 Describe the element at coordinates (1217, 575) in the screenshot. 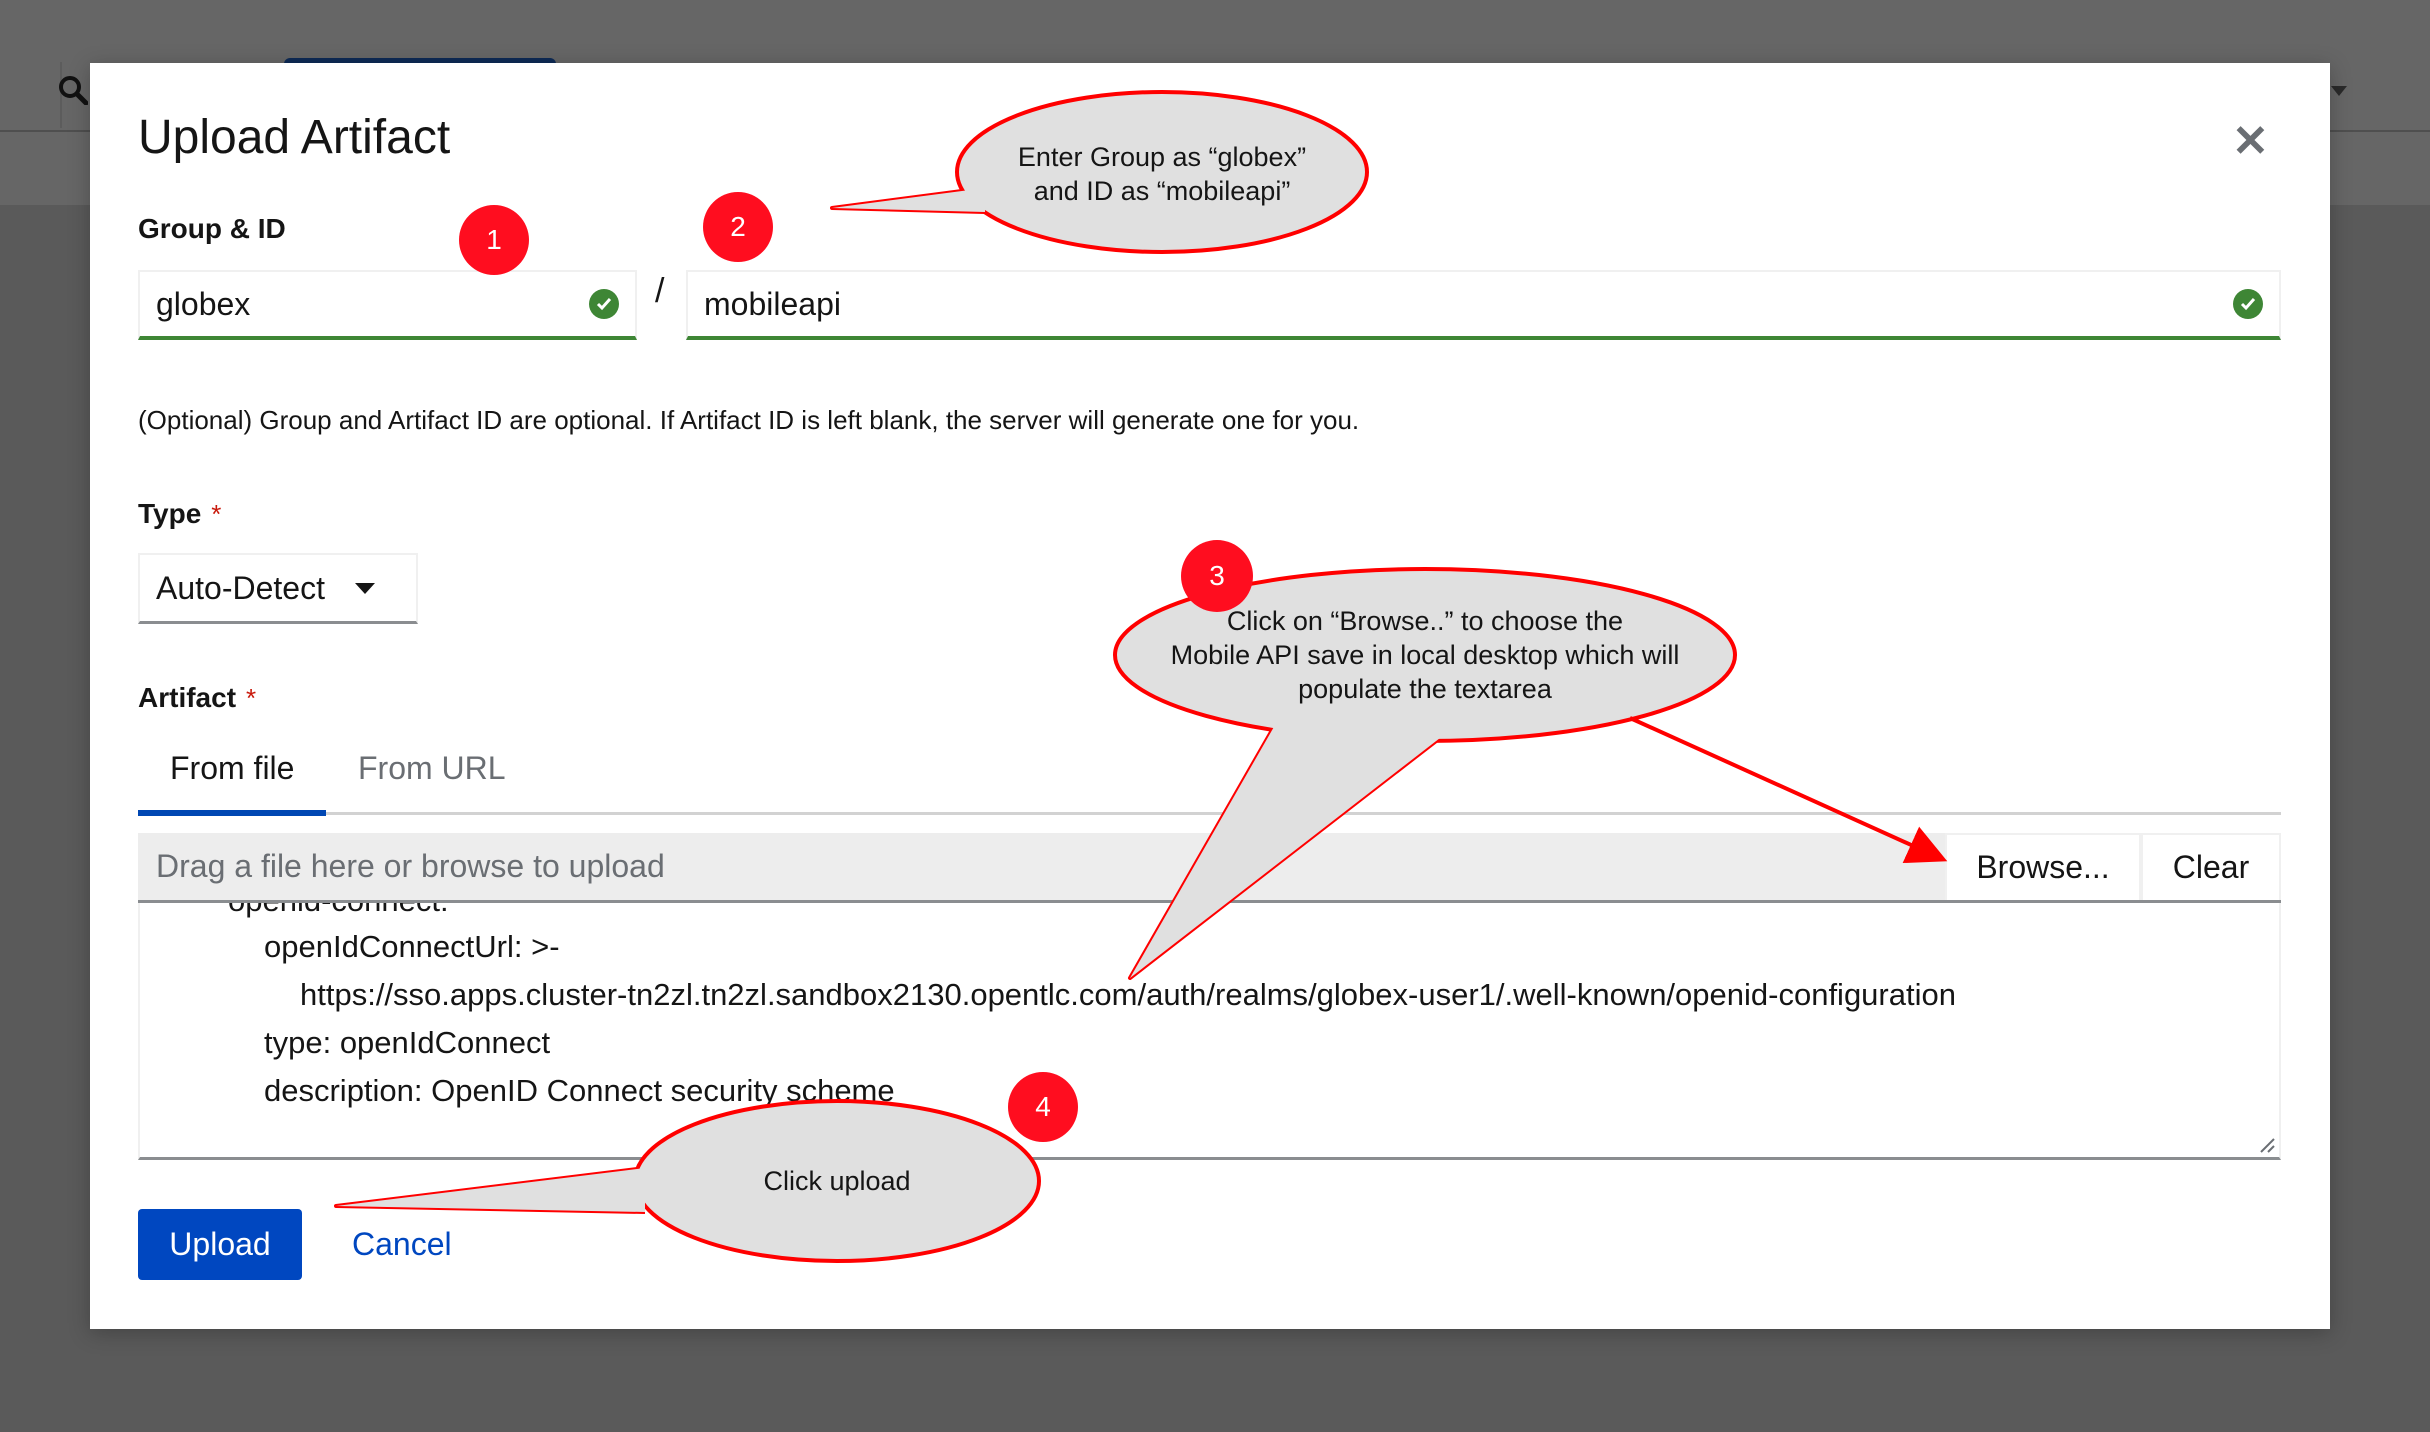

I see `step-badge-3-number: 3` at that location.